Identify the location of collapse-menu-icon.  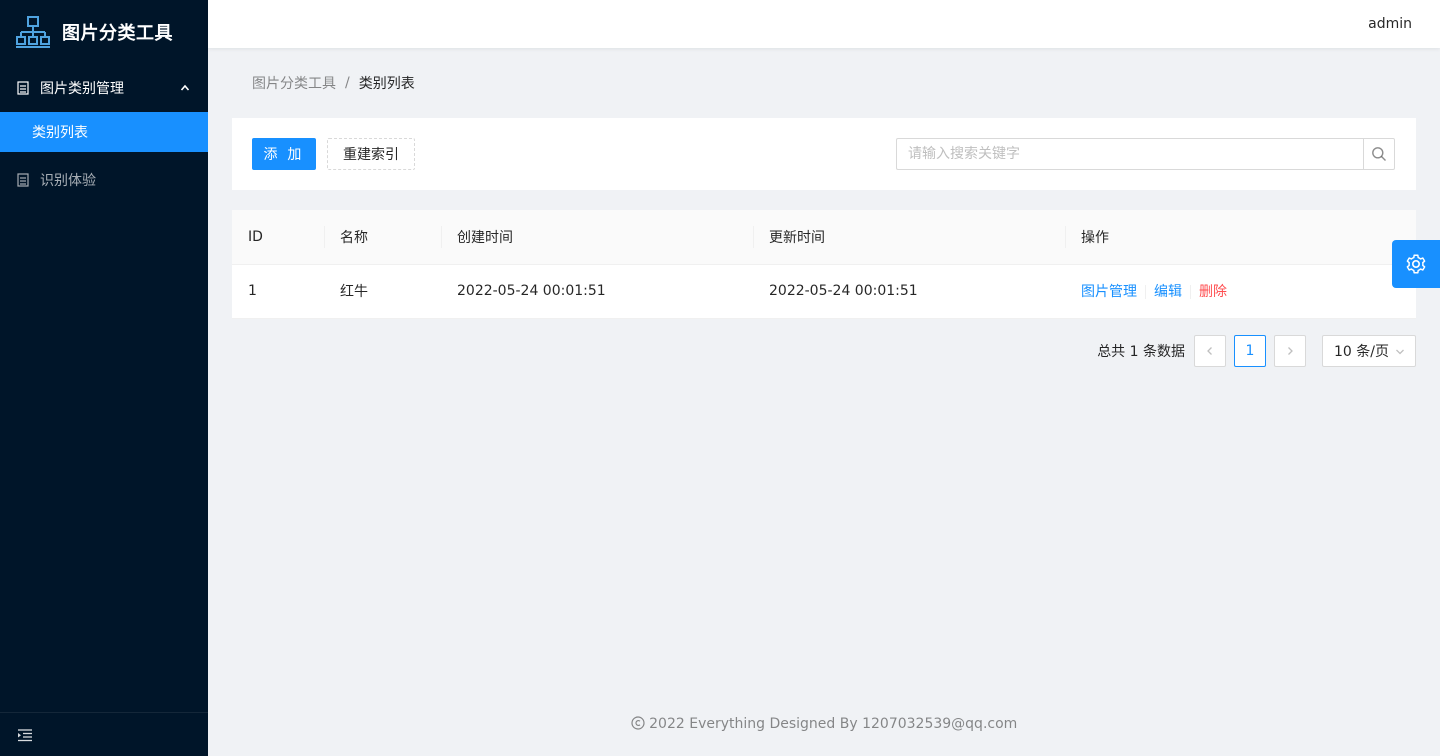
(25, 735).